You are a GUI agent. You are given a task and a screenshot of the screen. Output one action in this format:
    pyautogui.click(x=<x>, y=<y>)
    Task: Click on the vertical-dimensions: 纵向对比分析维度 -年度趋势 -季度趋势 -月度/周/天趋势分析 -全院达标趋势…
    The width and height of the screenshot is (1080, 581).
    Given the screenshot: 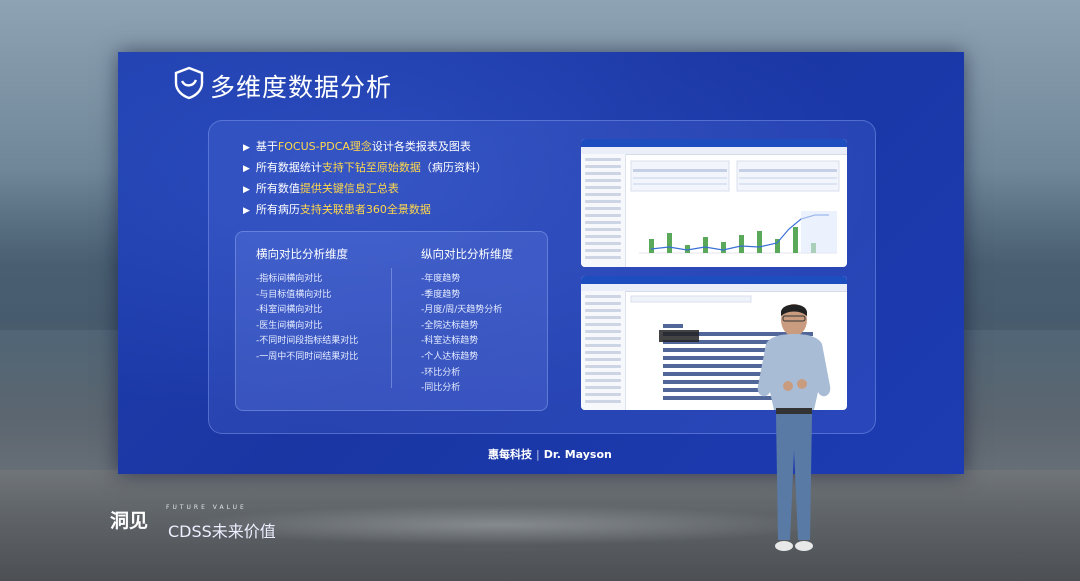 What is the action you would take?
    pyautogui.click(x=467, y=321)
    